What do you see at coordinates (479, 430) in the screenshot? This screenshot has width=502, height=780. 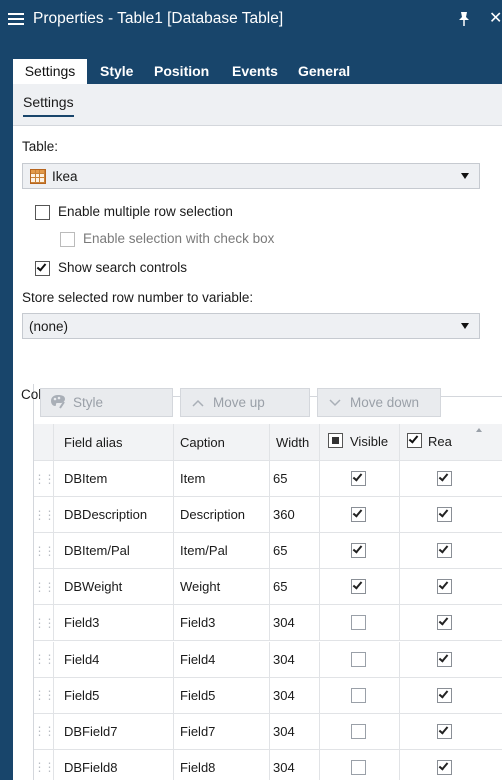 I see `scroll-up-icon` at bounding box center [479, 430].